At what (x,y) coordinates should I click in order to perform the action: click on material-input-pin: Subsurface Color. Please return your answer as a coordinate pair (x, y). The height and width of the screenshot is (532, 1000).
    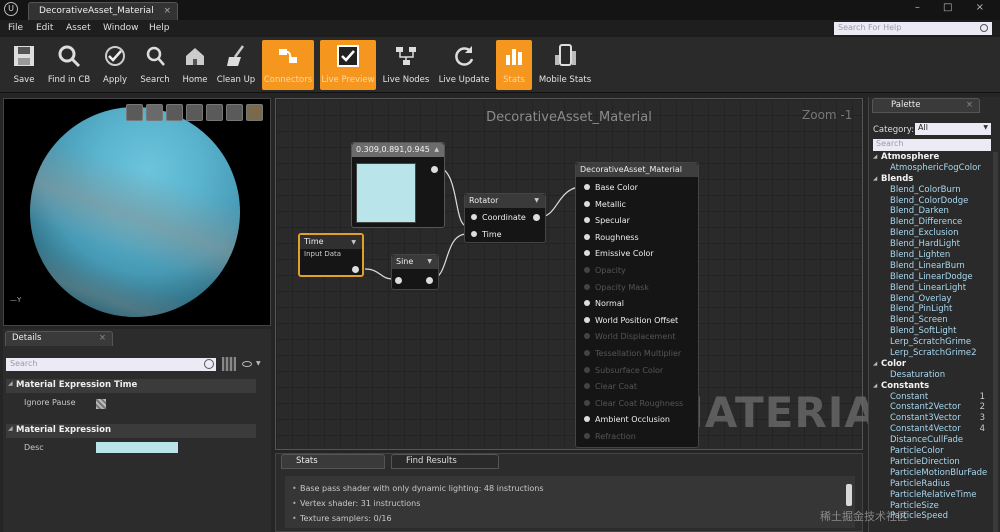
    Looking at the image, I should click on (623, 370).